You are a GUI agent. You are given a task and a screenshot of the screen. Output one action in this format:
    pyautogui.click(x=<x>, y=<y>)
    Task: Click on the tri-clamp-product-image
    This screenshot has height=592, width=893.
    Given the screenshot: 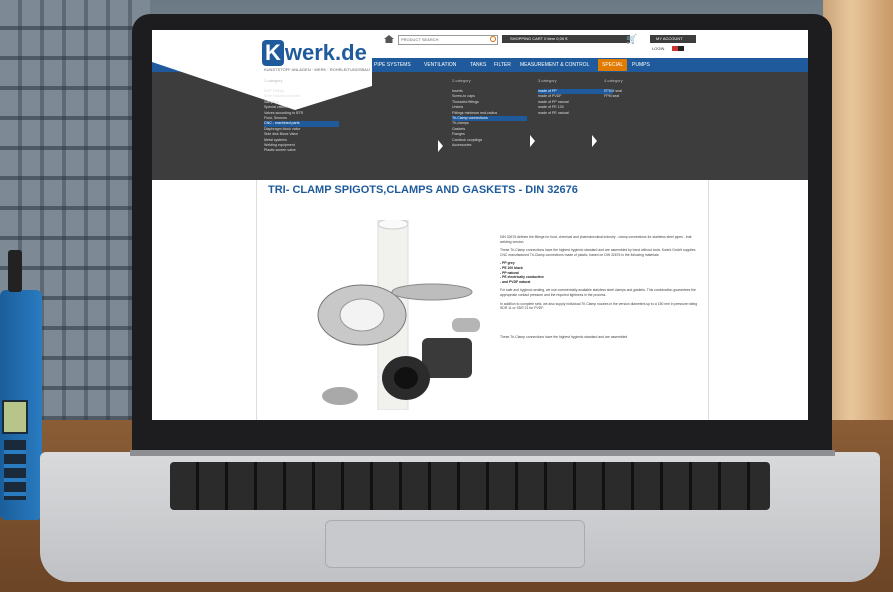 What is the action you would take?
    pyautogui.click(x=398, y=315)
    